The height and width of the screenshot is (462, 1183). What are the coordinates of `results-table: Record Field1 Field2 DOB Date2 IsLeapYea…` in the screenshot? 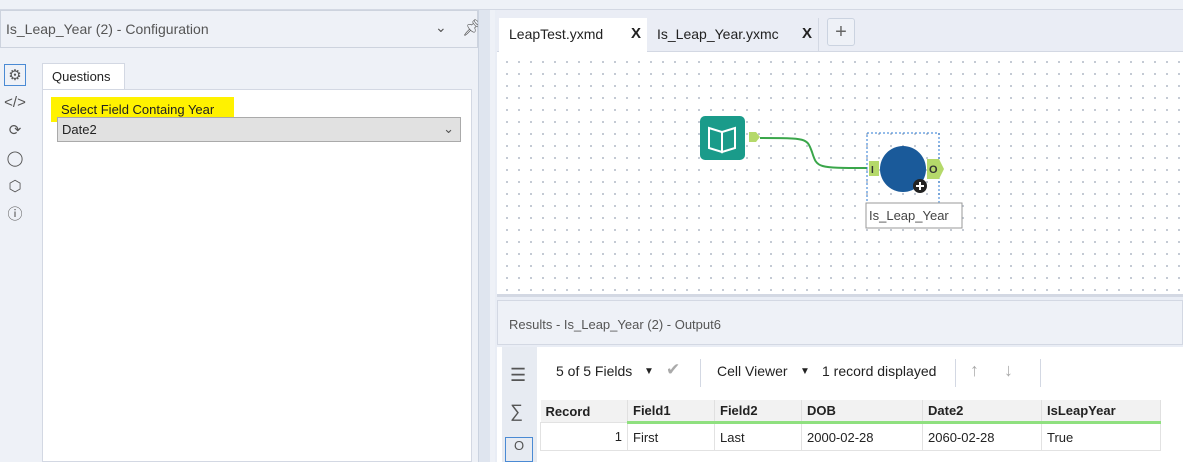 It's located at (850, 425).